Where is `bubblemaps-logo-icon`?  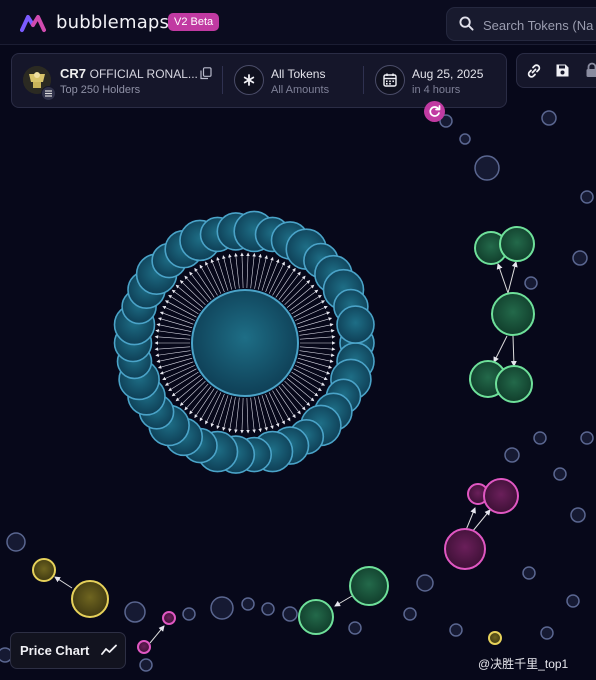
bubblemaps-logo-icon is located at coordinates (33, 23).